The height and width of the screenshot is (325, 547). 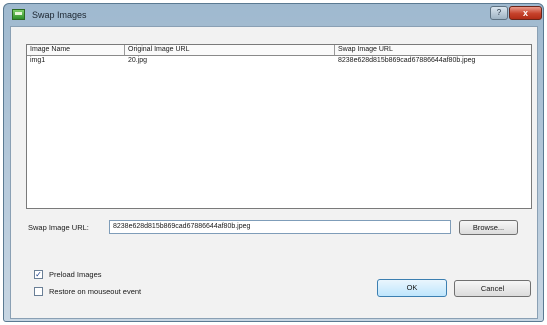 I want to click on swap-url-input: 8238e628d815b869cad67886644af80b.jpeg, so click(x=280, y=227).